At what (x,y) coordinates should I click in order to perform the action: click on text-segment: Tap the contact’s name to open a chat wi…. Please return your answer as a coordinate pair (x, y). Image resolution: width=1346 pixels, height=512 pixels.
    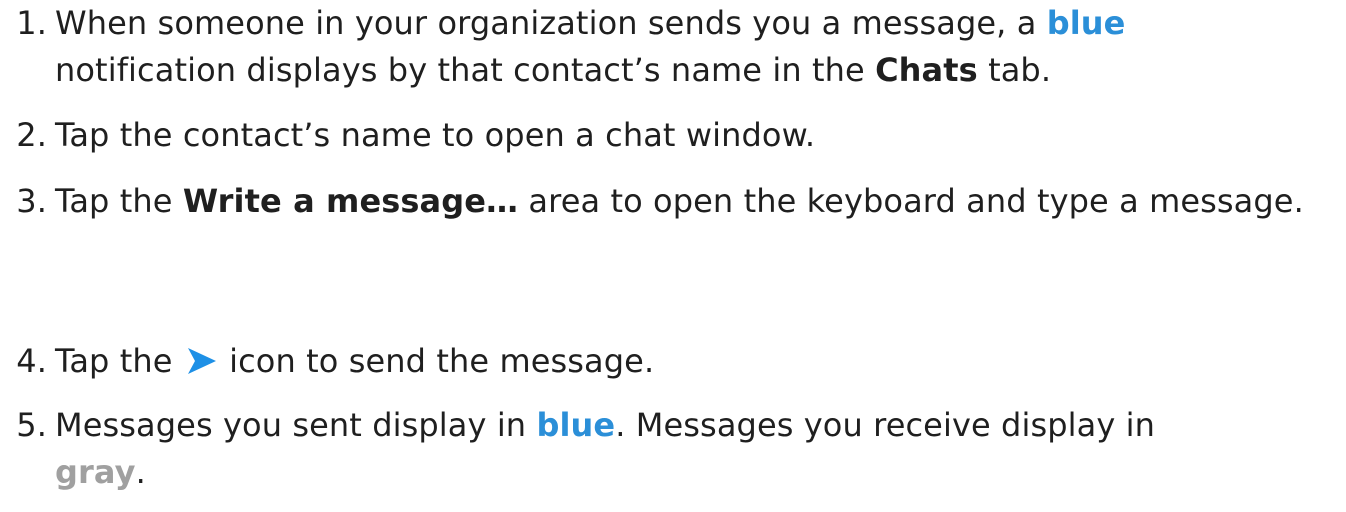
    Looking at the image, I should click on (435, 135).